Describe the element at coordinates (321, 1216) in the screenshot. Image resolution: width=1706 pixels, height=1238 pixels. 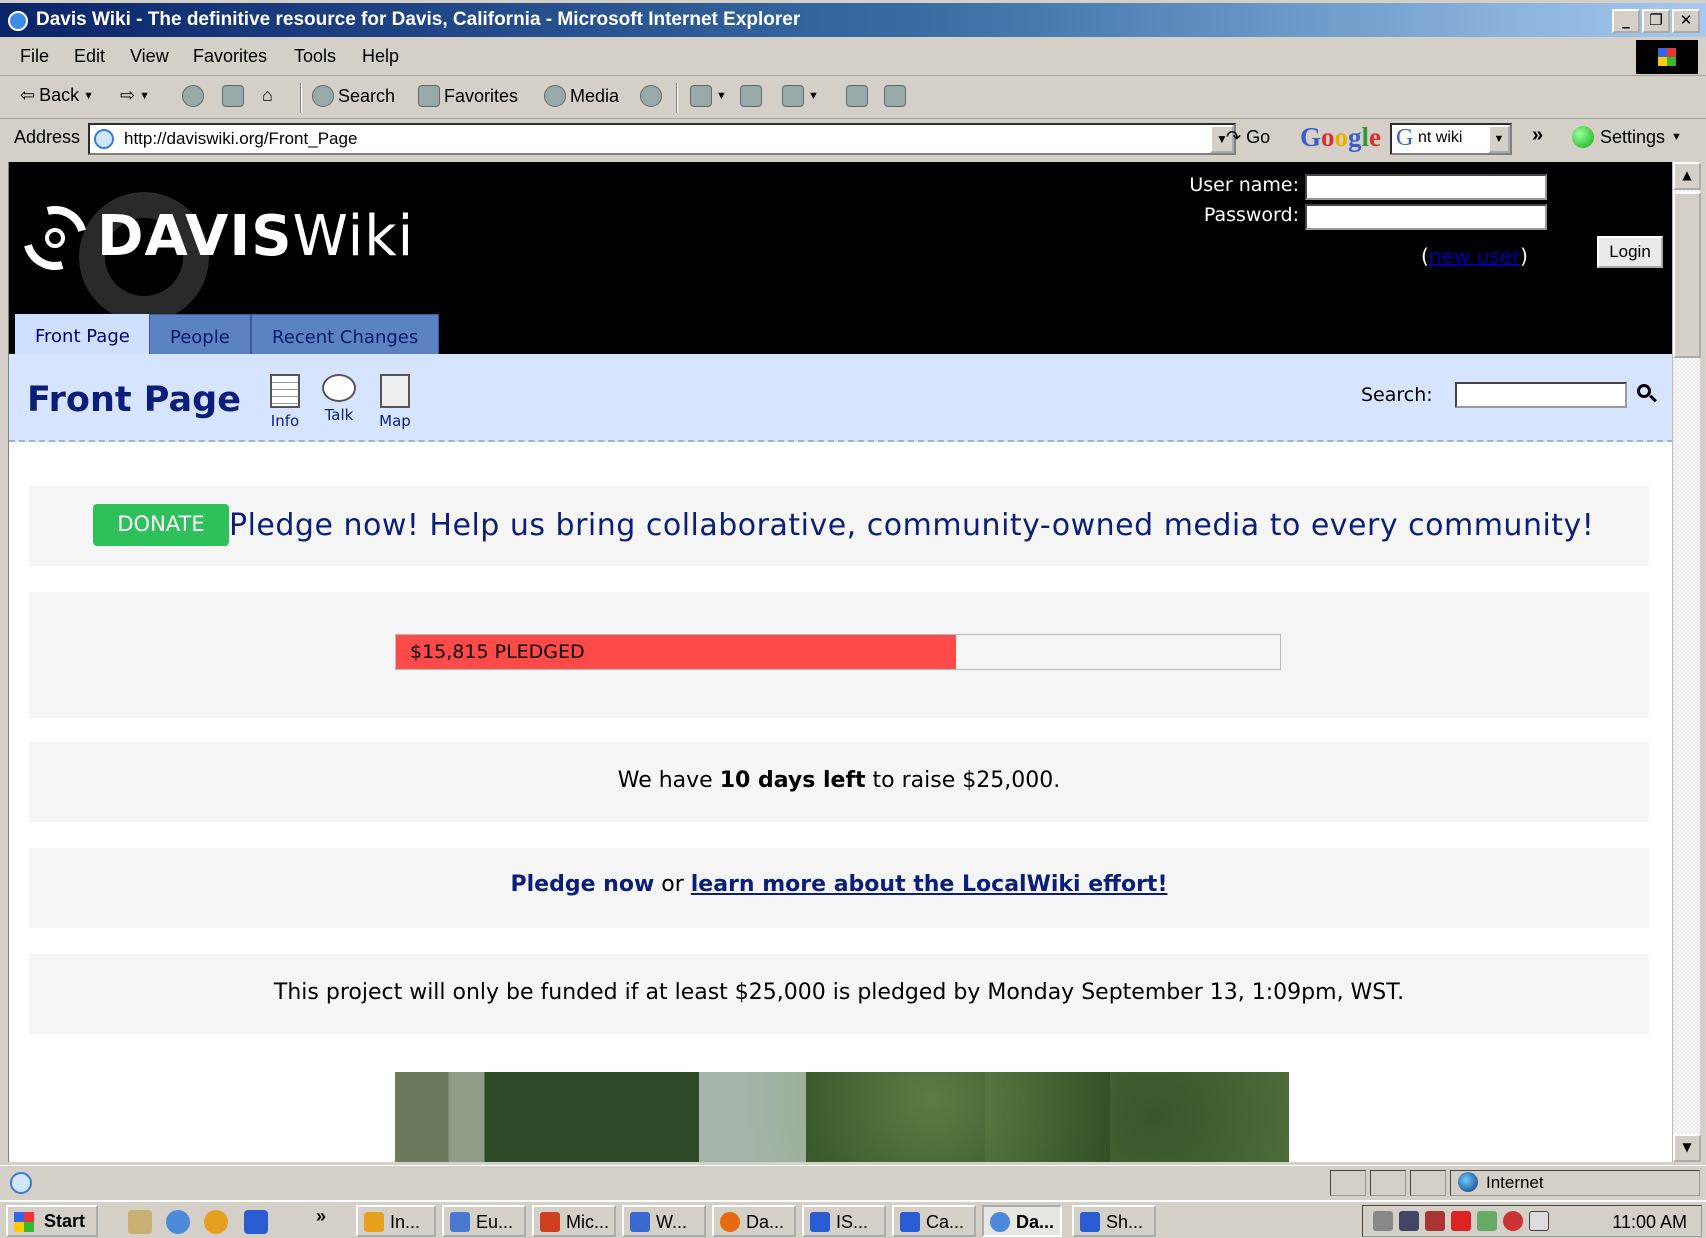
I see `quicklaunch-overflow-icon: »` at that location.